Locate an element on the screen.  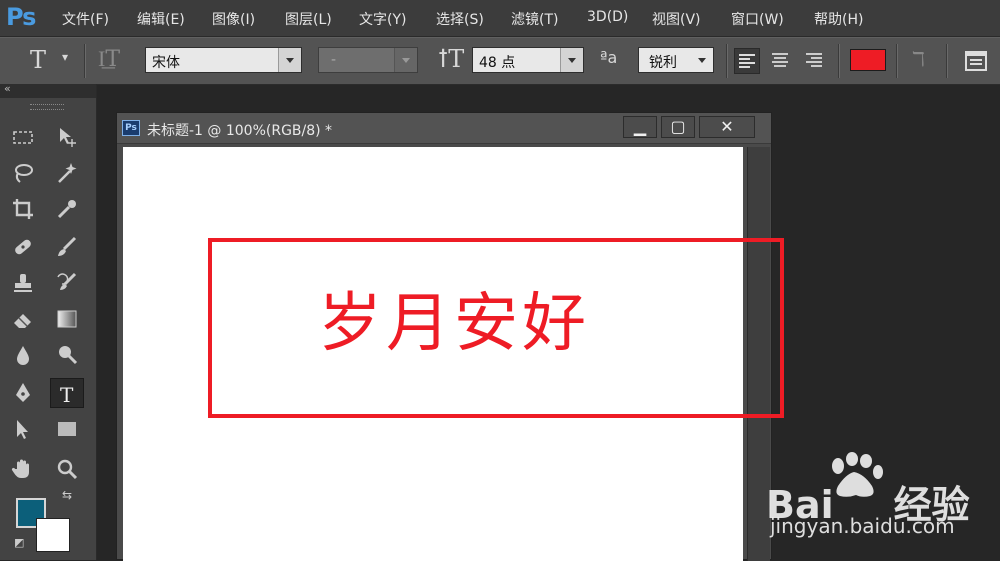
eraser-icon is located at coordinates (22, 321).